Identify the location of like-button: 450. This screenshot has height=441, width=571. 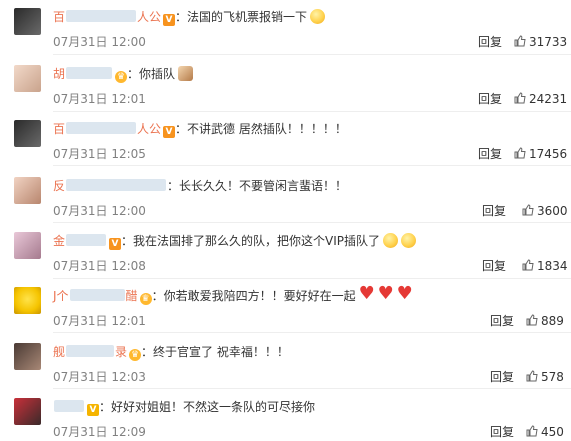
(545, 432).